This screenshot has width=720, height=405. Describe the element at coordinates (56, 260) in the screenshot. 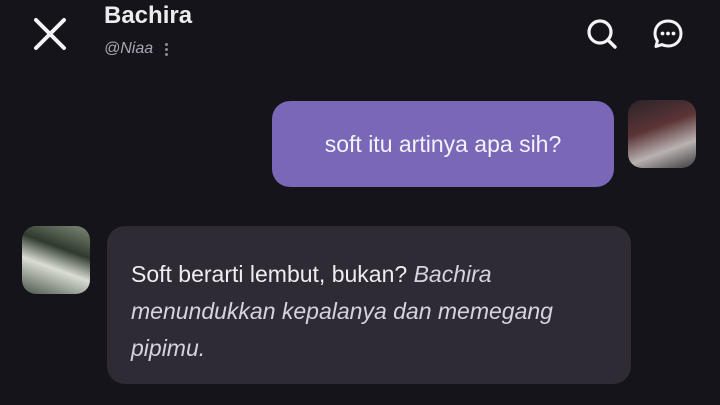

I see `character-avatar` at that location.